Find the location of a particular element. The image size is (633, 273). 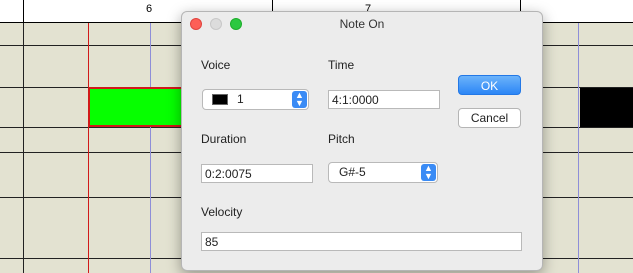

measure-number-6: 6 is located at coordinates (149, 9).